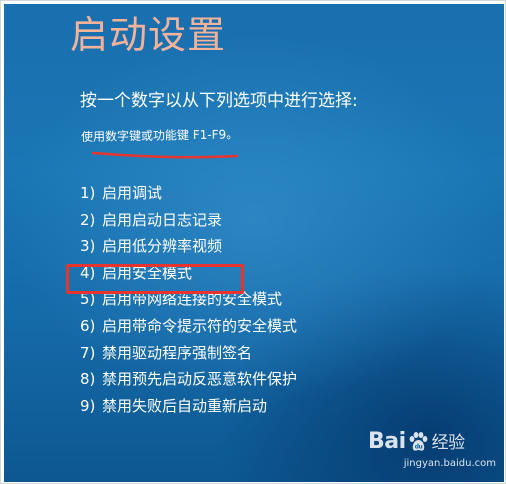  Describe the element at coordinates (185, 405) in the screenshot. I see `option-label: 禁用失败后自动重新启动` at that location.